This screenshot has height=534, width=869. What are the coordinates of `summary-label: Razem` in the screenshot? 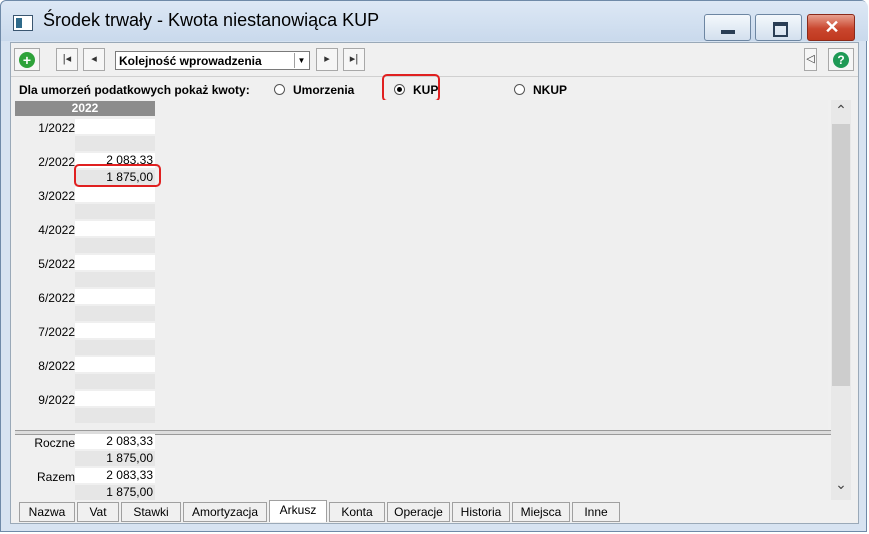 It's located at (55, 477).